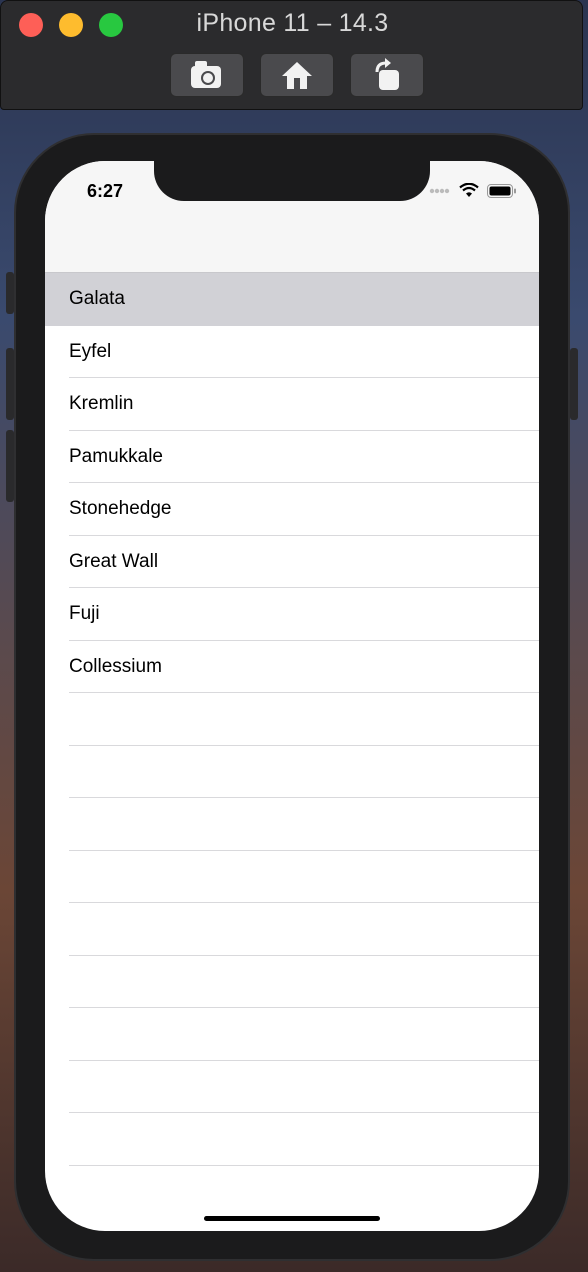 The image size is (588, 1272). What do you see at coordinates (115, 666) in the screenshot?
I see `row-label: Collessium` at bounding box center [115, 666].